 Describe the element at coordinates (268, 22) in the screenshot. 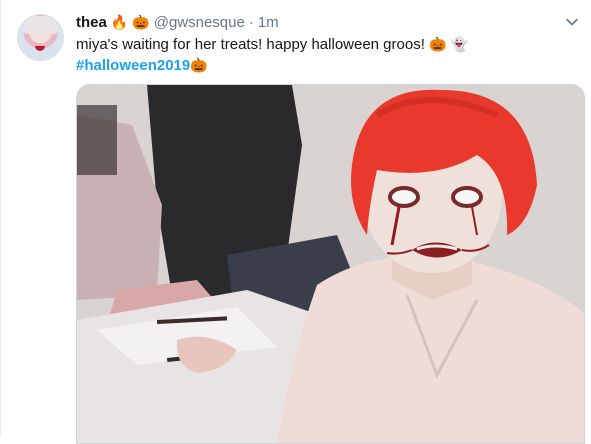

I see `timestamp: 1m` at that location.